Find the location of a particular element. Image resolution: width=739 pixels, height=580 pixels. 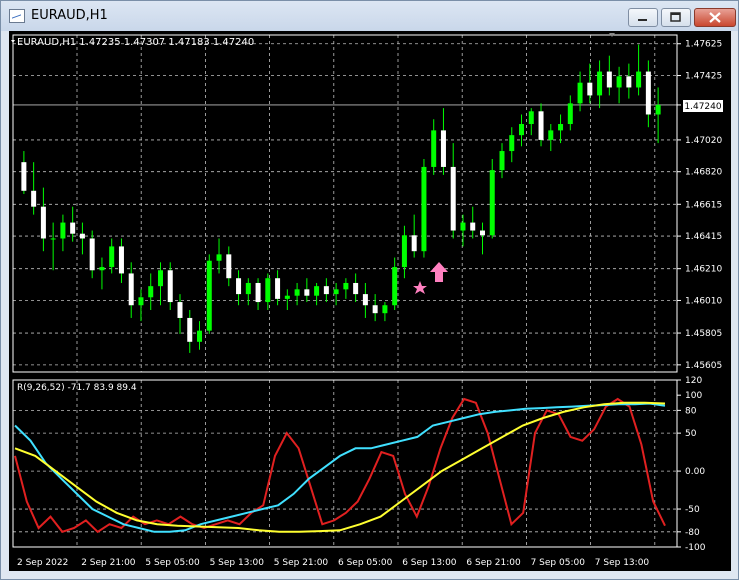

minimize-button is located at coordinates (643, 17).